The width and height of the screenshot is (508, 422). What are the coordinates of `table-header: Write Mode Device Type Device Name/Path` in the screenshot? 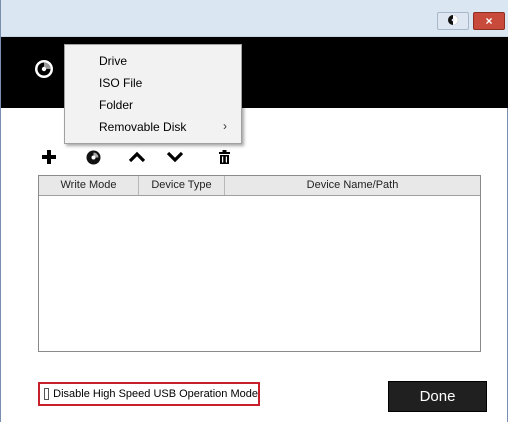 It's located at (259, 186).